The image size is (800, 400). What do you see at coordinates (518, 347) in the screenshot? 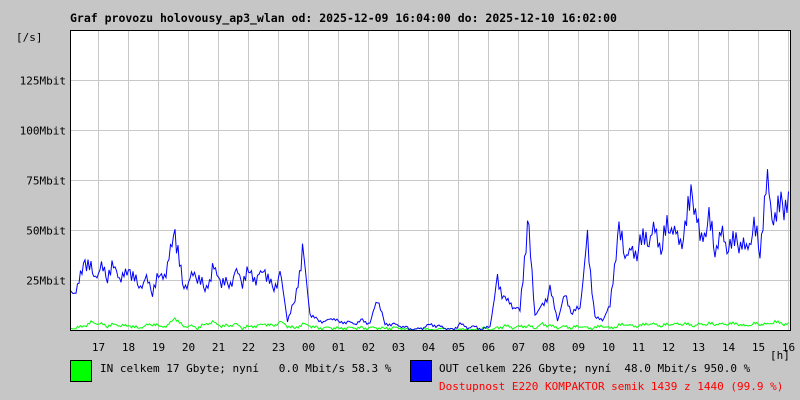
I see `x-tick-label: 07` at bounding box center [518, 347].